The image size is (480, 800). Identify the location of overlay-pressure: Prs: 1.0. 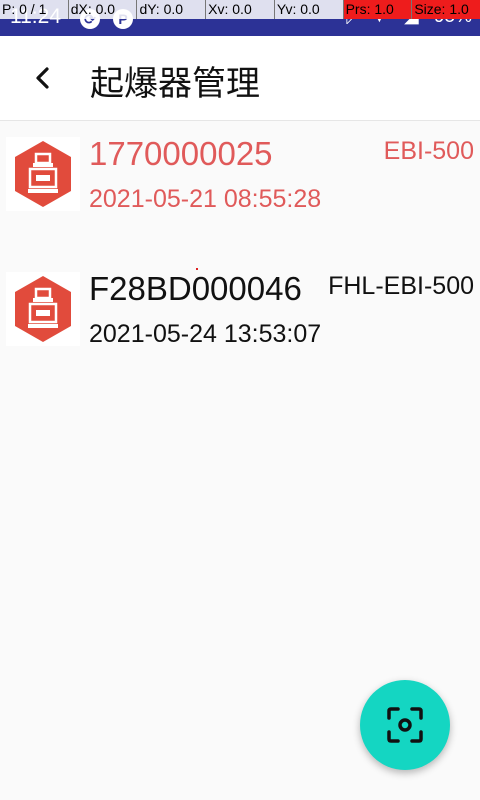
(378, 9).